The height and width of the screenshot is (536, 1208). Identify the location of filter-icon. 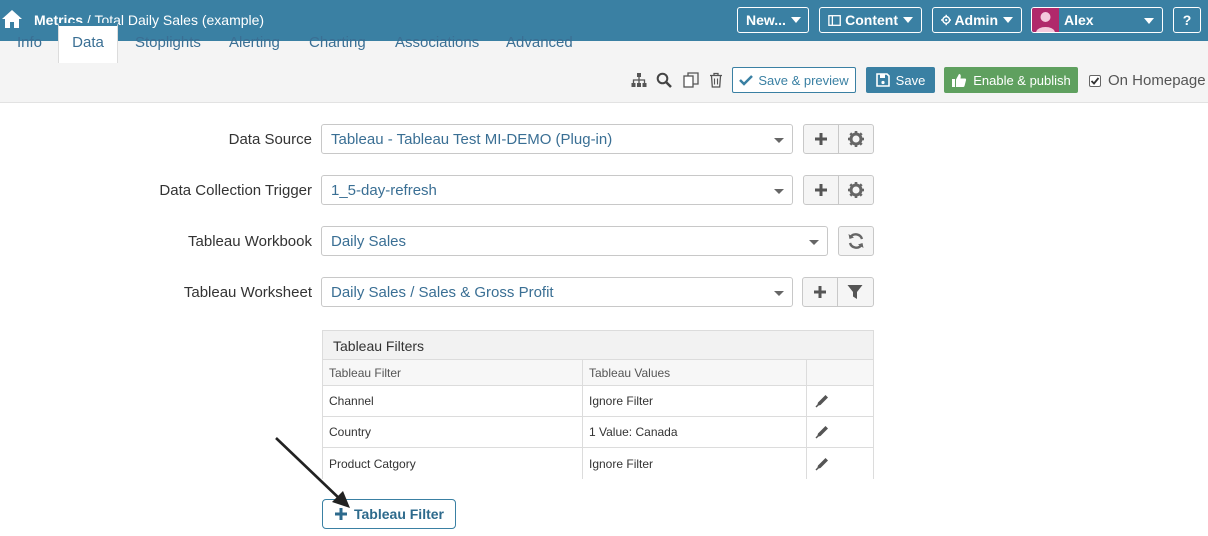
(854, 292).